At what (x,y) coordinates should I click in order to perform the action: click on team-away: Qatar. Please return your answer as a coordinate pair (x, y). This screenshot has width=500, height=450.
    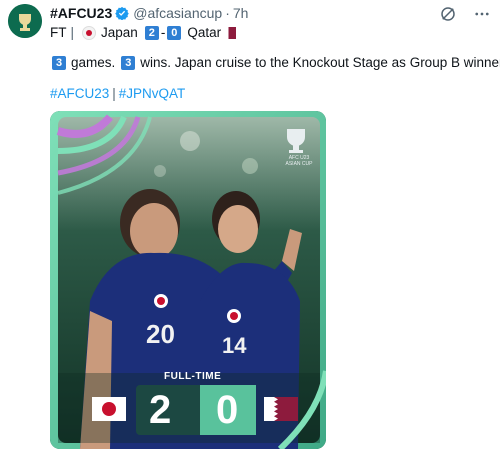
    Looking at the image, I should click on (204, 32).